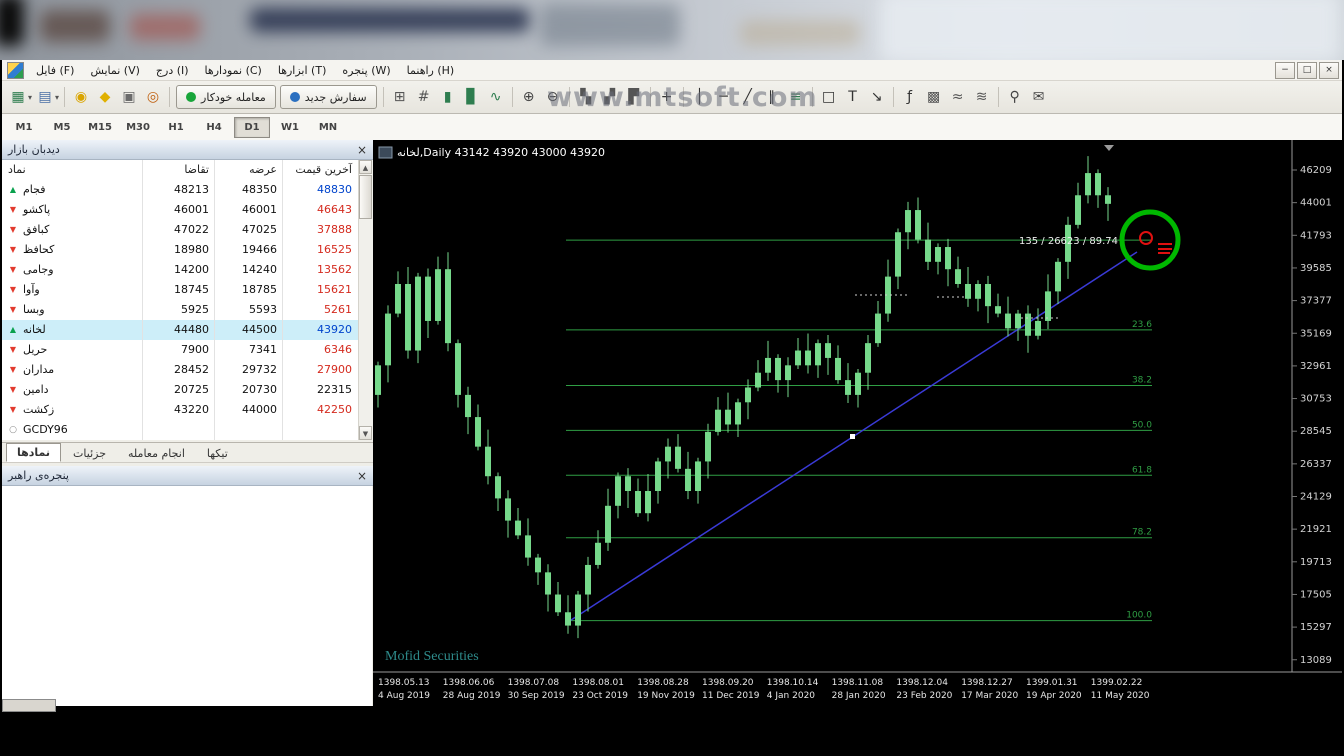 This screenshot has width=1344, height=756. What do you see at coordinates (724, 97) in the screenshot?
I see `horizontal-line-icon: ─` at bounding box center [724, 97].